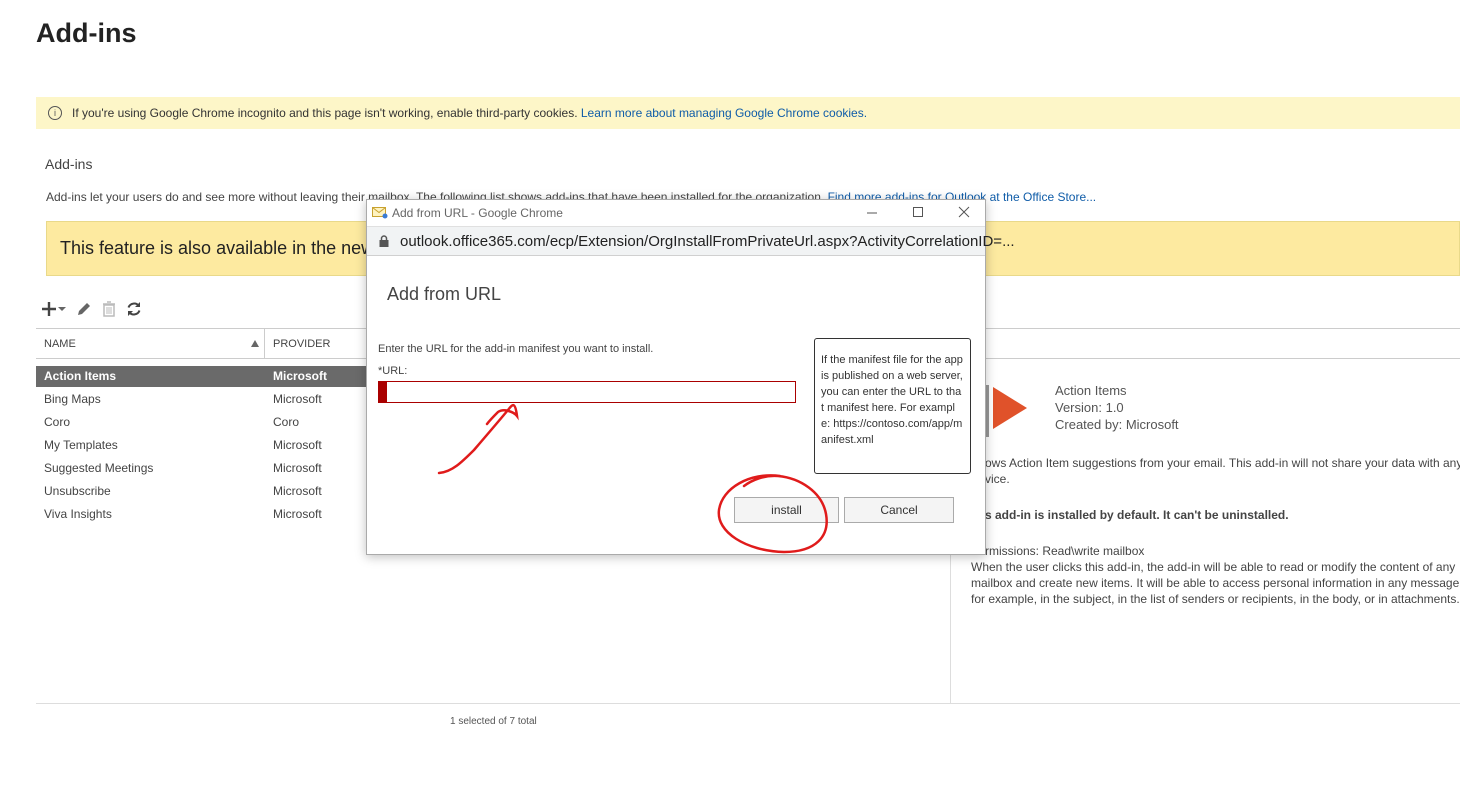 The height and width of the screenshot is (791, 1460). Describe the element at coordinates (918, 212) in the screenshot. I see `maximize-icon` at that location.